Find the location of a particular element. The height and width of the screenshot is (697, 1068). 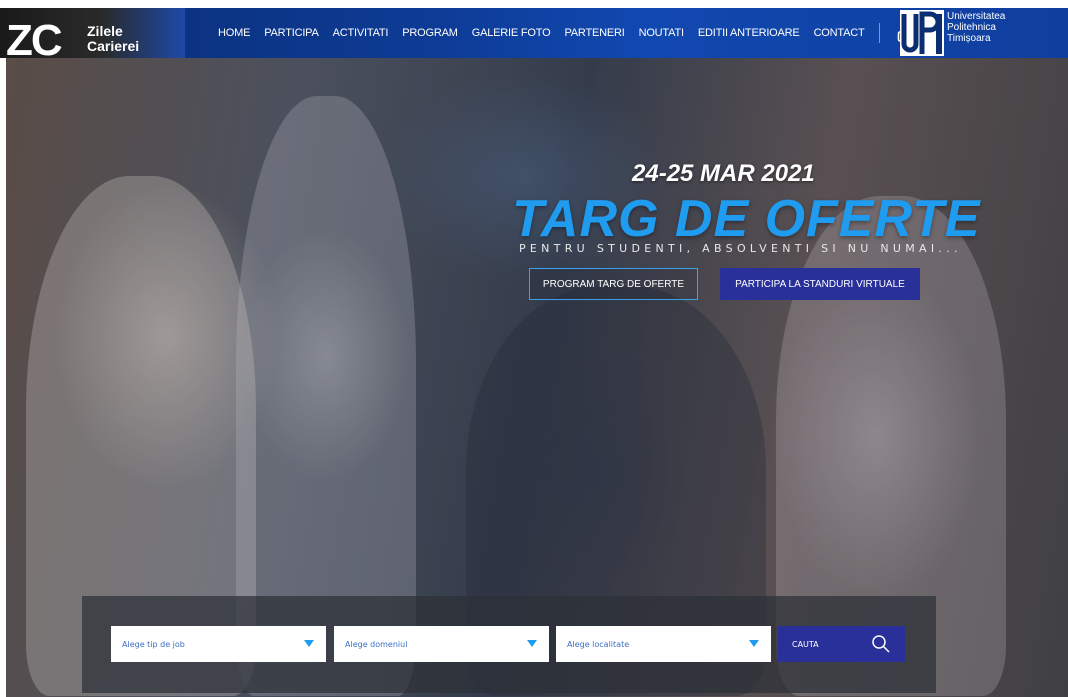

university-name: Universitatea Politehnica Timișoara is located at coordinates (976, 27).